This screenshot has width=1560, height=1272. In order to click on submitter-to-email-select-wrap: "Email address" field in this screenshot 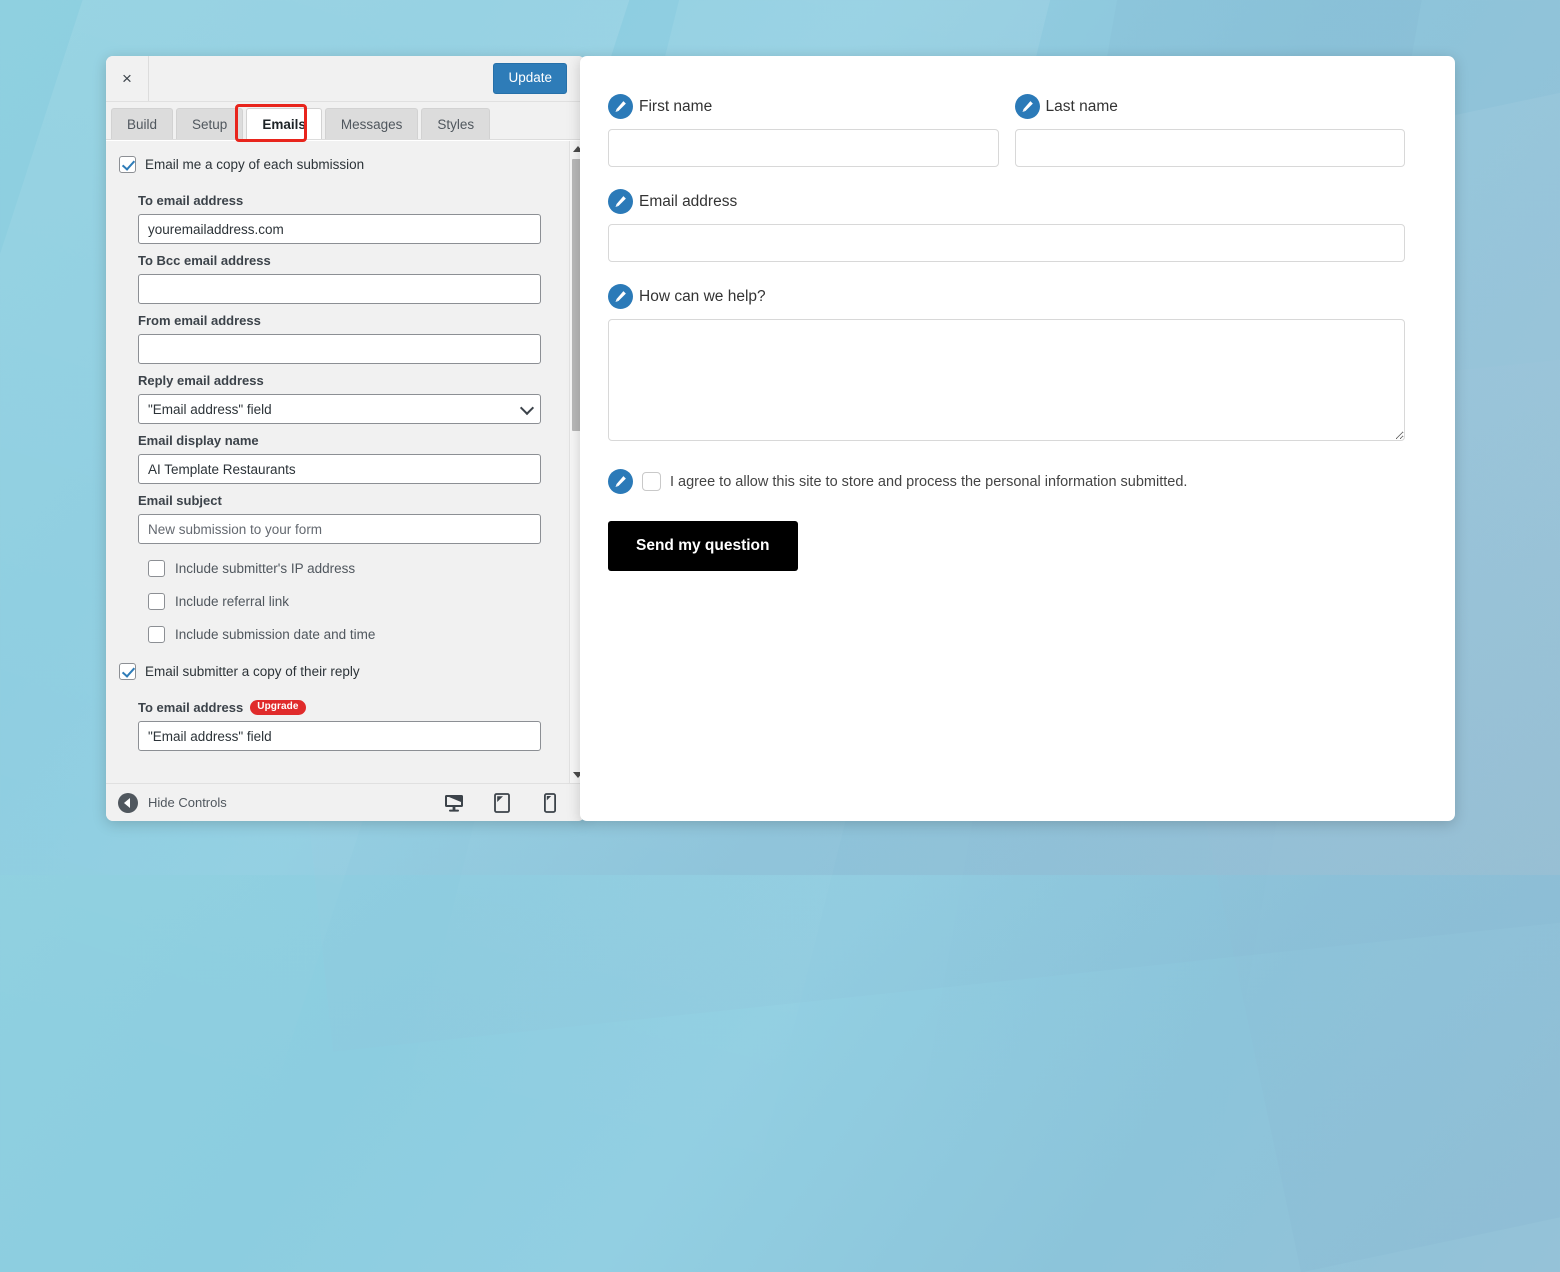, I will do `click(339, 736)`.